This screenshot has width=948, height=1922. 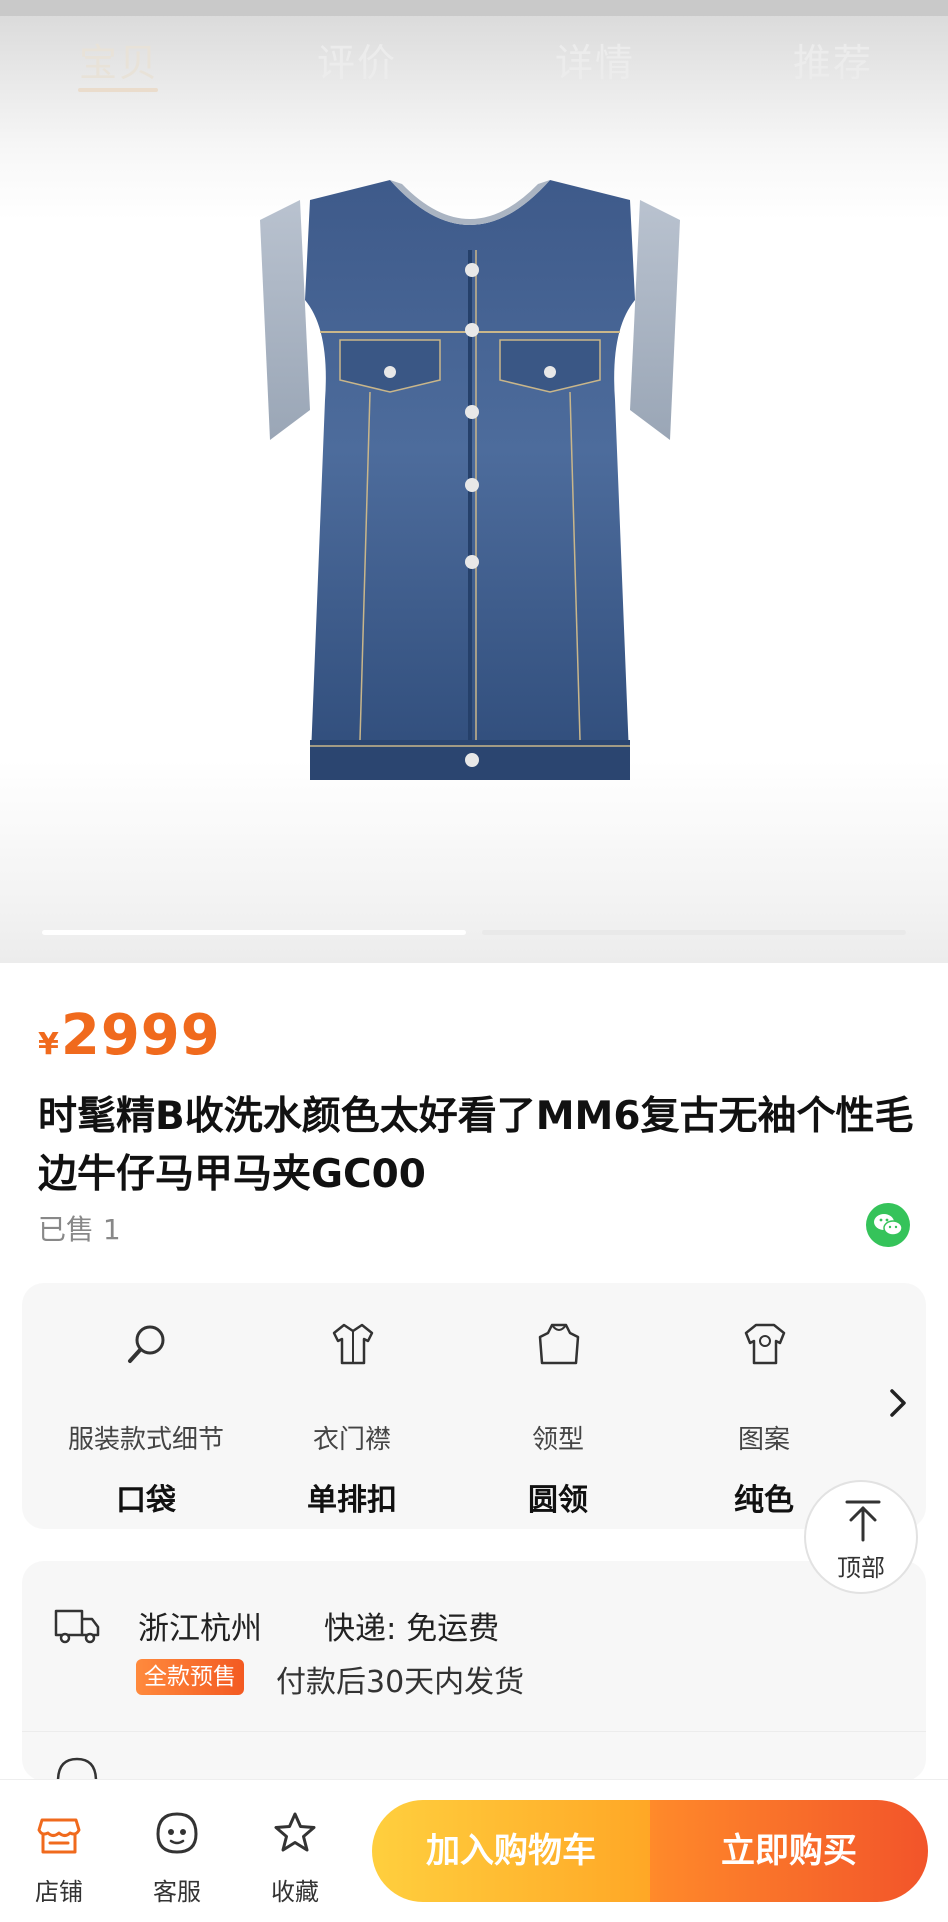 What do you see at coordinates (48, 1044) in the screenshot?
I see `currency-symbol: ¥` at bounding box center [48, 1044].